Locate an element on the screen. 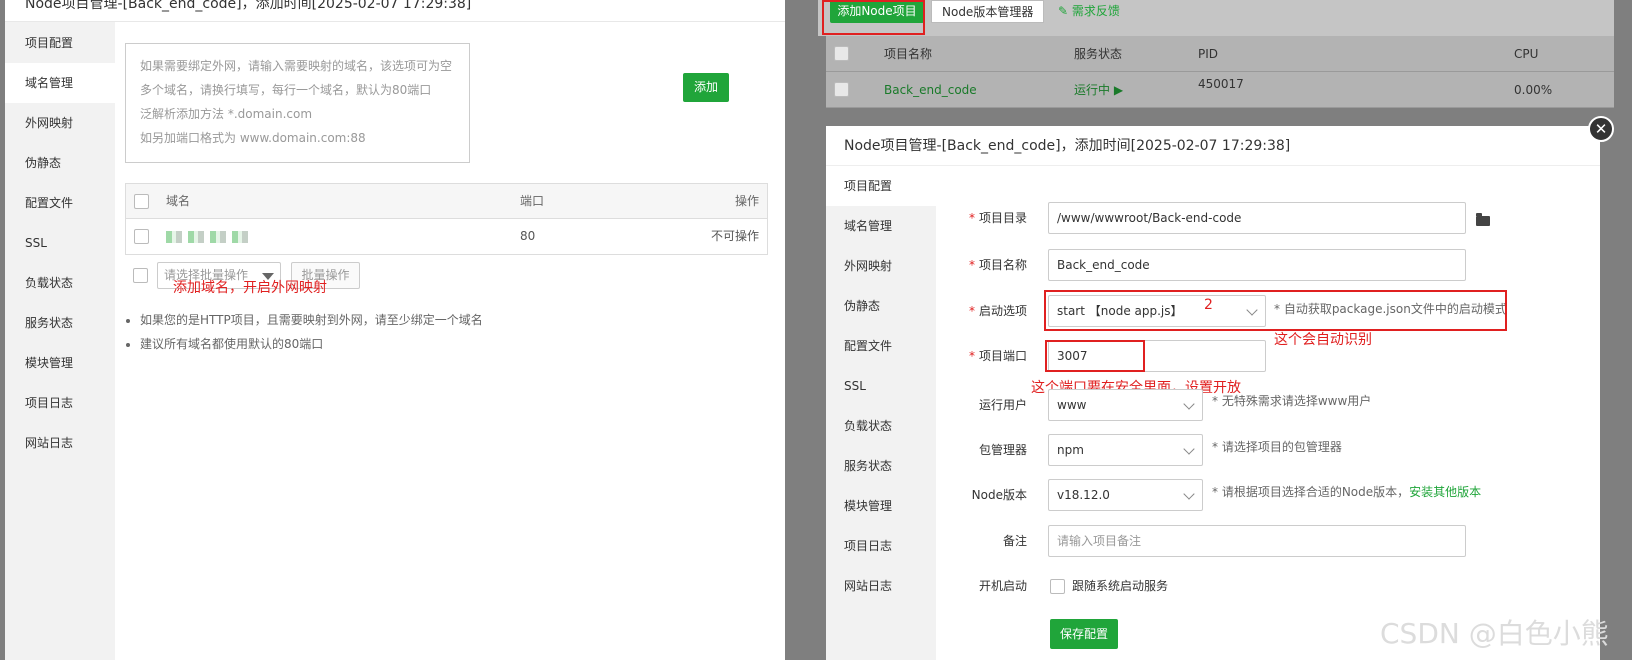 The height and width of the screenshot is (660, 1632). rm-nav-project-log: 项目日志 is located at coordinates (881, 546).